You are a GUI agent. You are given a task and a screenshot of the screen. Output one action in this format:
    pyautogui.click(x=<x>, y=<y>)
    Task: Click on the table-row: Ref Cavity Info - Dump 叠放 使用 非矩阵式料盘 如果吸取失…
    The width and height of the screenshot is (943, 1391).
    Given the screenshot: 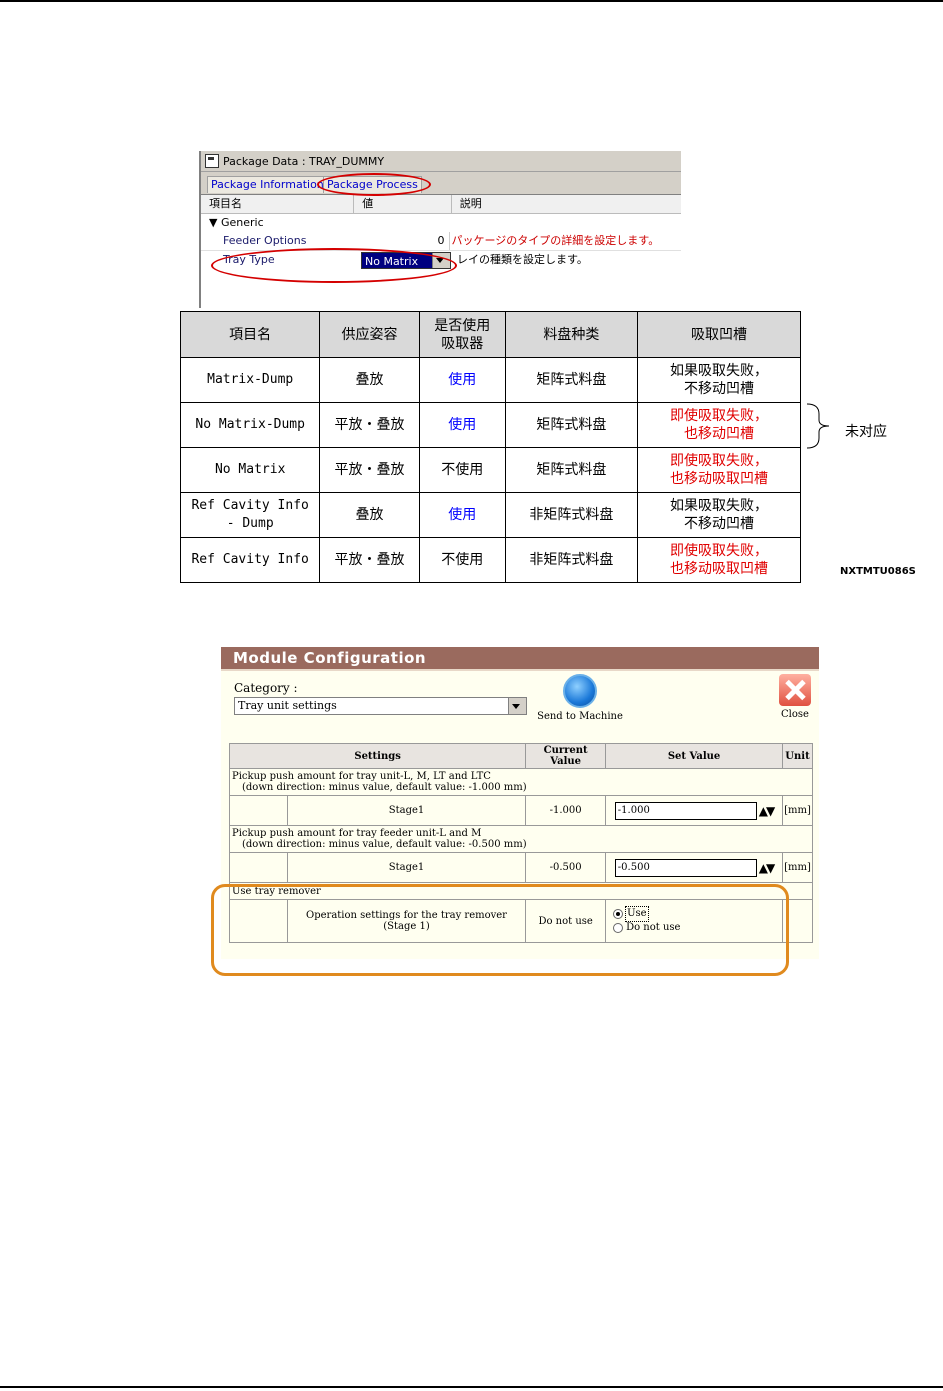 What is the action you would take?
    pyautogui.click(x=490, y=515)
    